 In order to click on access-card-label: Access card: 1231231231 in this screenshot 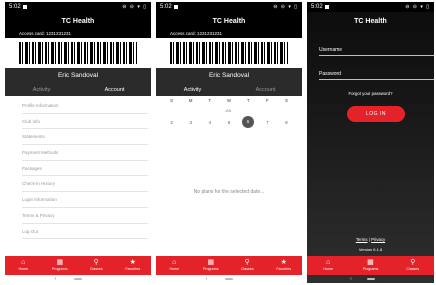, I will do `click(78, 34)`.